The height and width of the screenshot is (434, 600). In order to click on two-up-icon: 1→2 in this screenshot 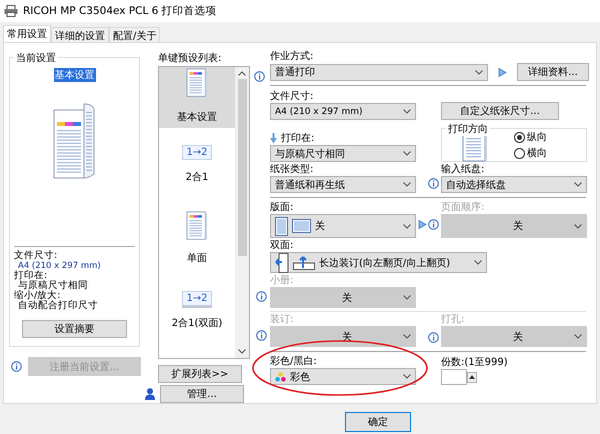, I will do `click(197, 152)`.